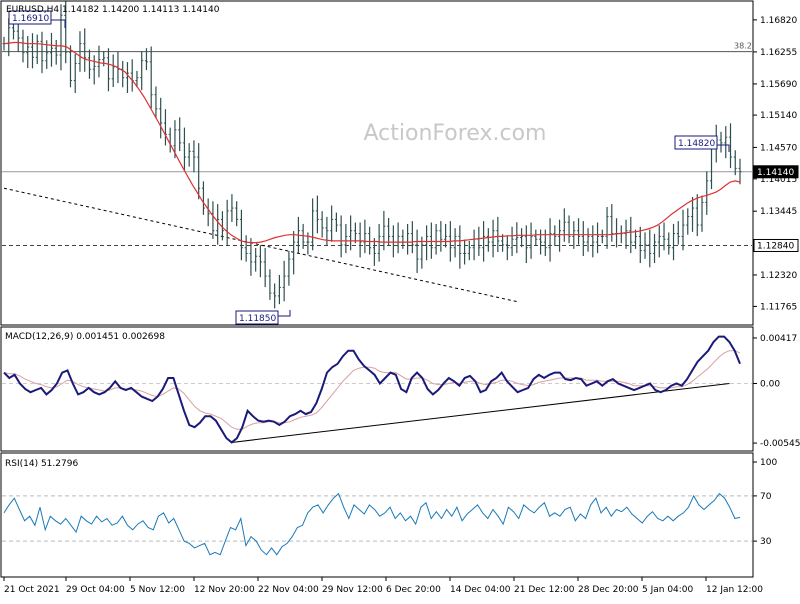  Describe the element at coordinates (778, 21) in the screenshot. I see `price-ytick-label: 1.16820` at that location.